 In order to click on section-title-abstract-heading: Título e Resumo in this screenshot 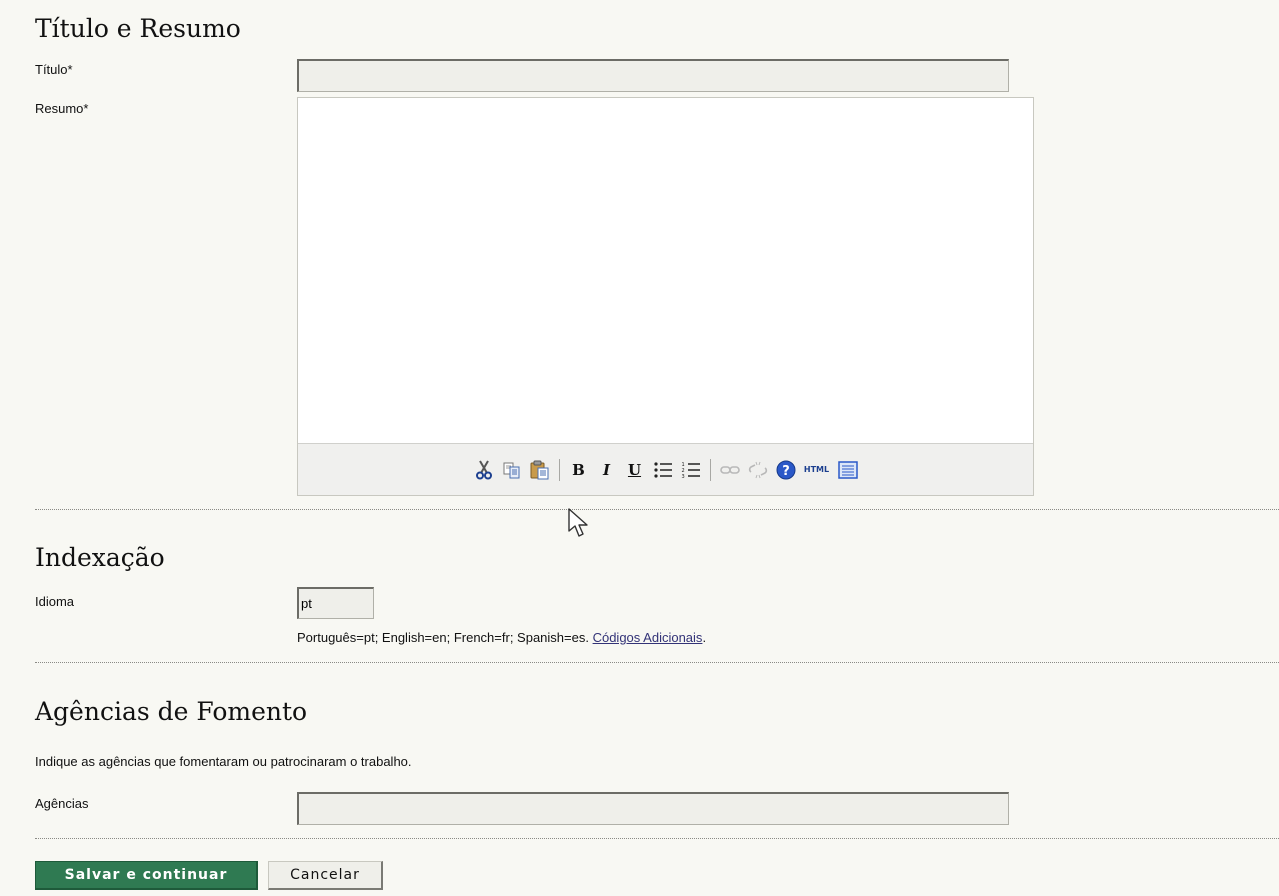, I will do `click(138, 28)`.